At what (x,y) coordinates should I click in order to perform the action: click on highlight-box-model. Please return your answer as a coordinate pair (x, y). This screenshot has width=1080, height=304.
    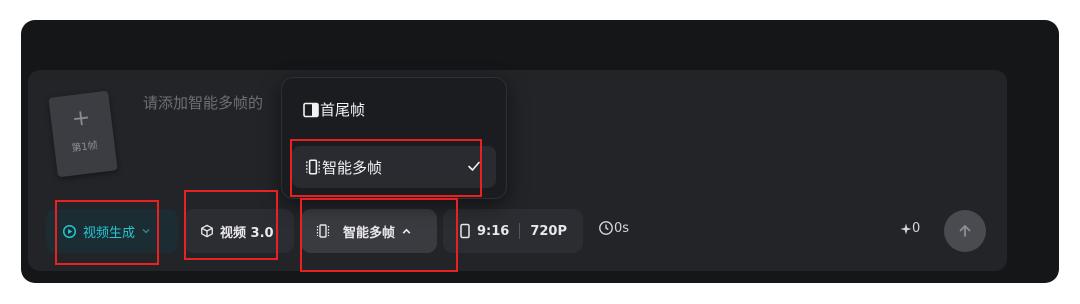
    Looking at the image, I should click on (231, 225).